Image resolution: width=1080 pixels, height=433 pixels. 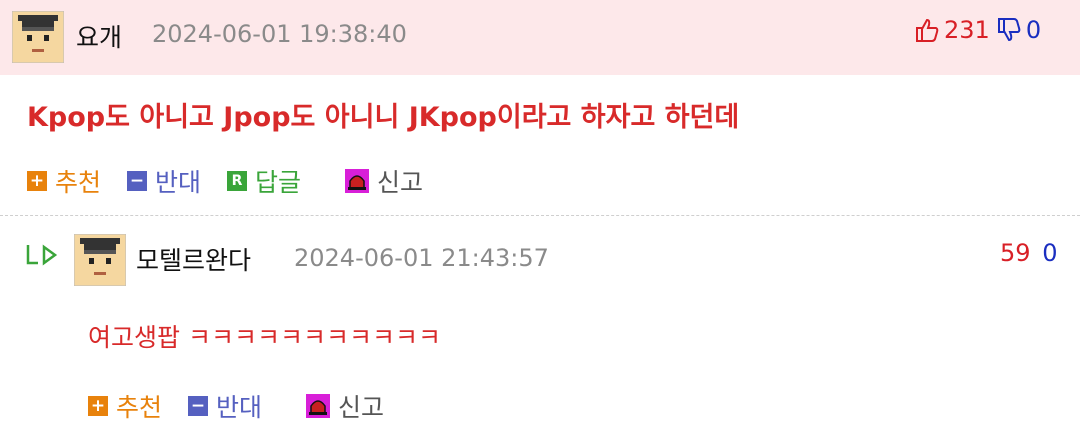 I want to click on comment-actions: + 추천 − 반대 R 답글 신고, so click(x=238, y=181).